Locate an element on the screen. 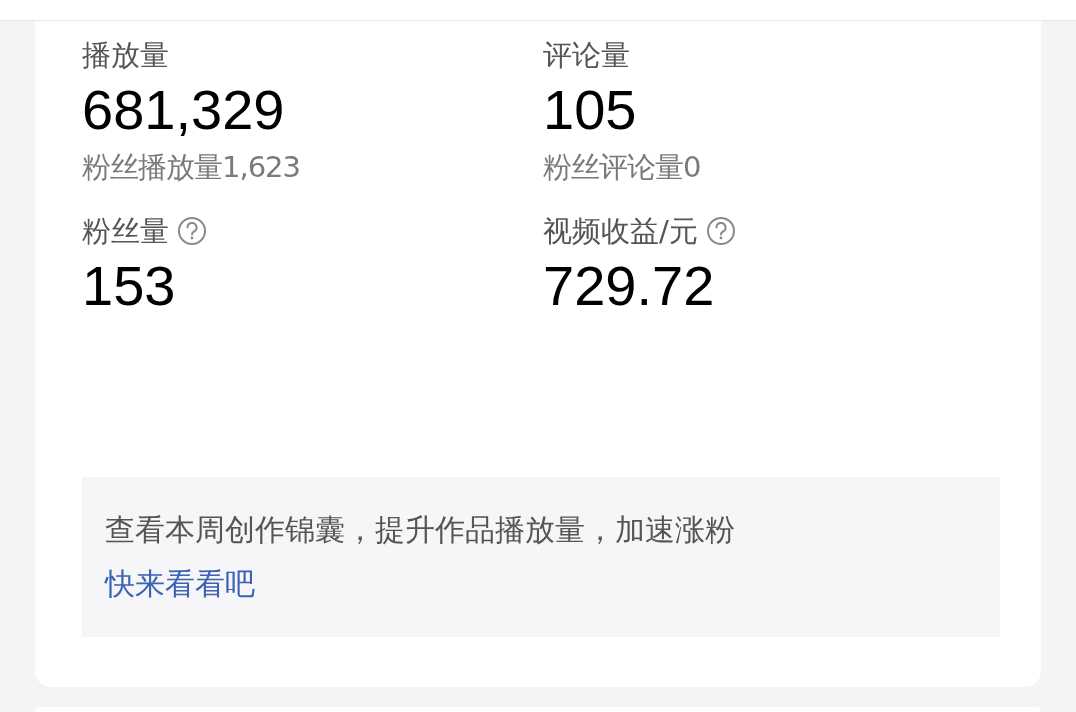  stat-value: 153 is located at coordinates (129, 286).